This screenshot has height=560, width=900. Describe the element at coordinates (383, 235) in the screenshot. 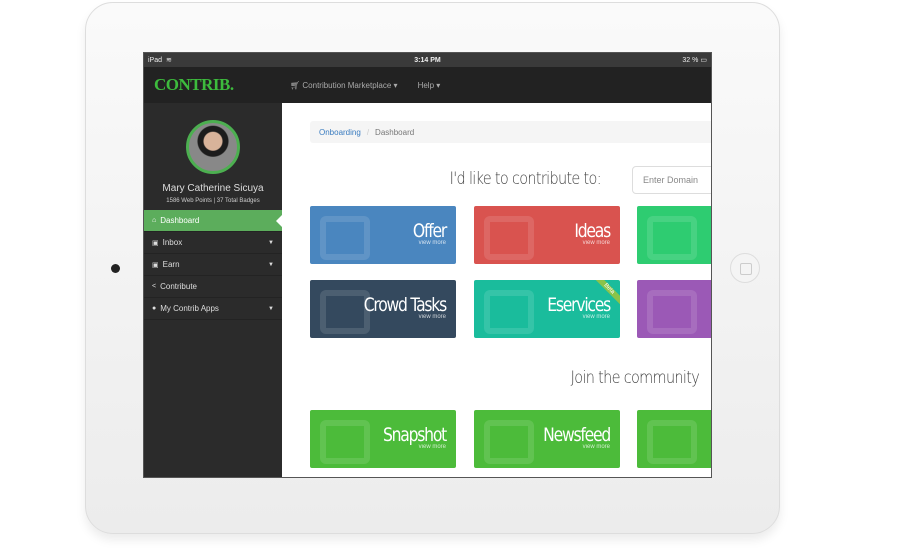

I see `tile-offer: Offer view more` at that location.